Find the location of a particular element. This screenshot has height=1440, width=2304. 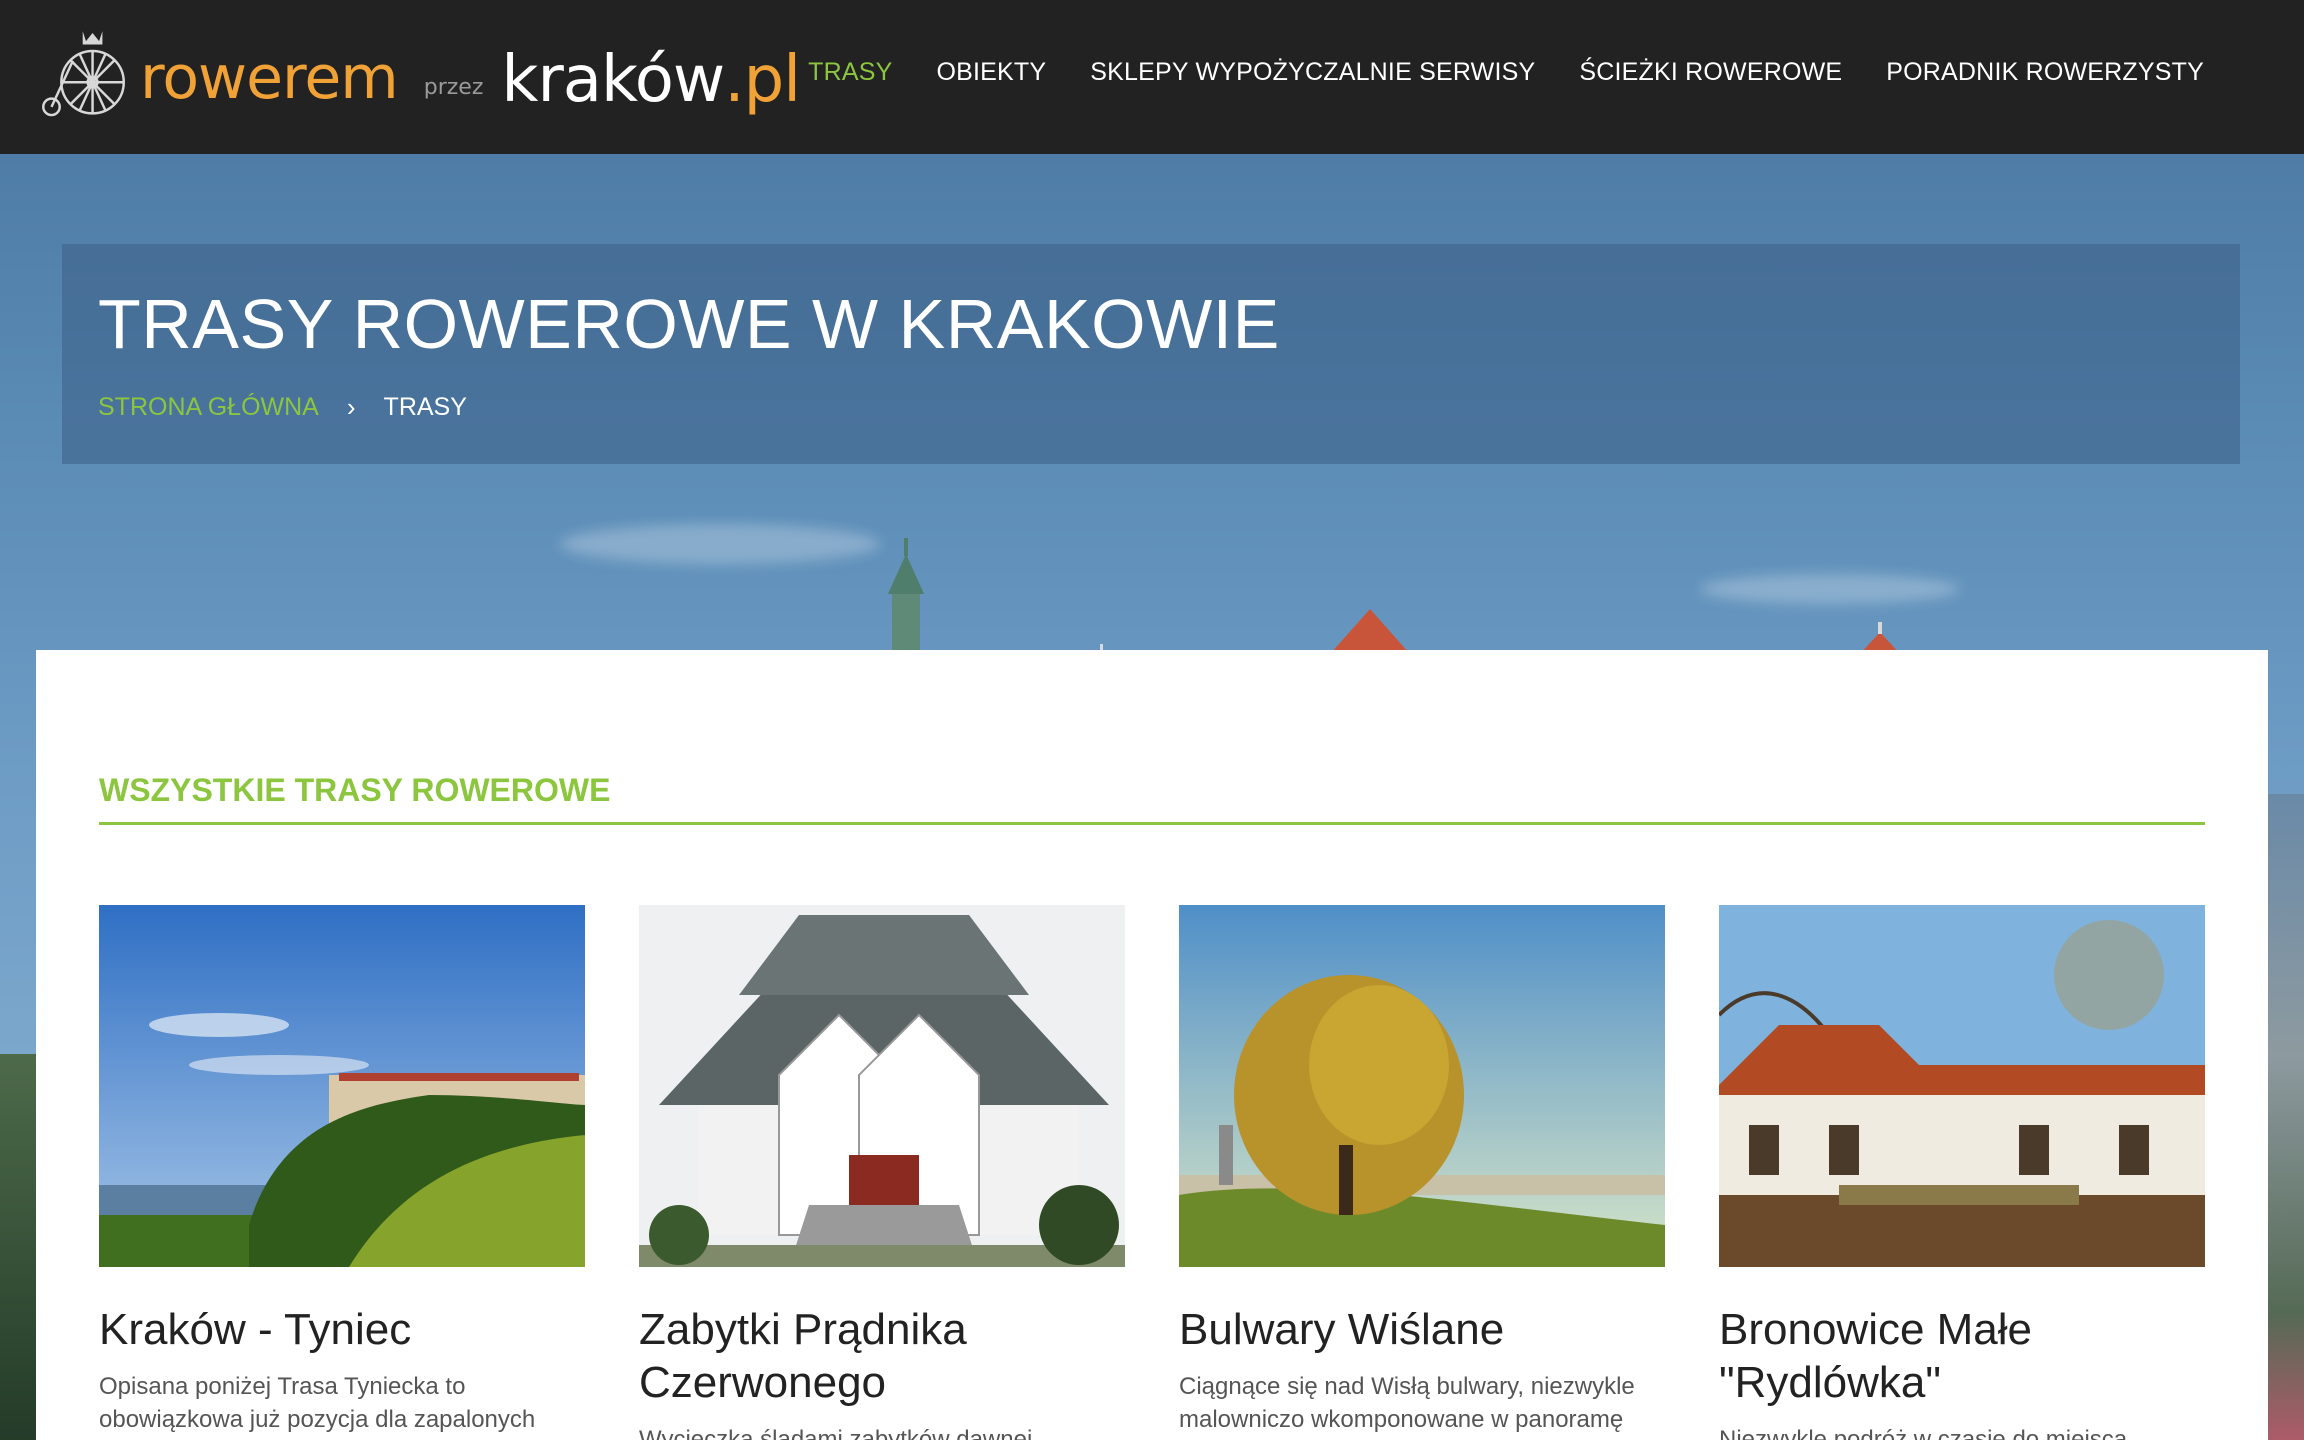

penny-farthing-icon is located at coordinates (83, 74).